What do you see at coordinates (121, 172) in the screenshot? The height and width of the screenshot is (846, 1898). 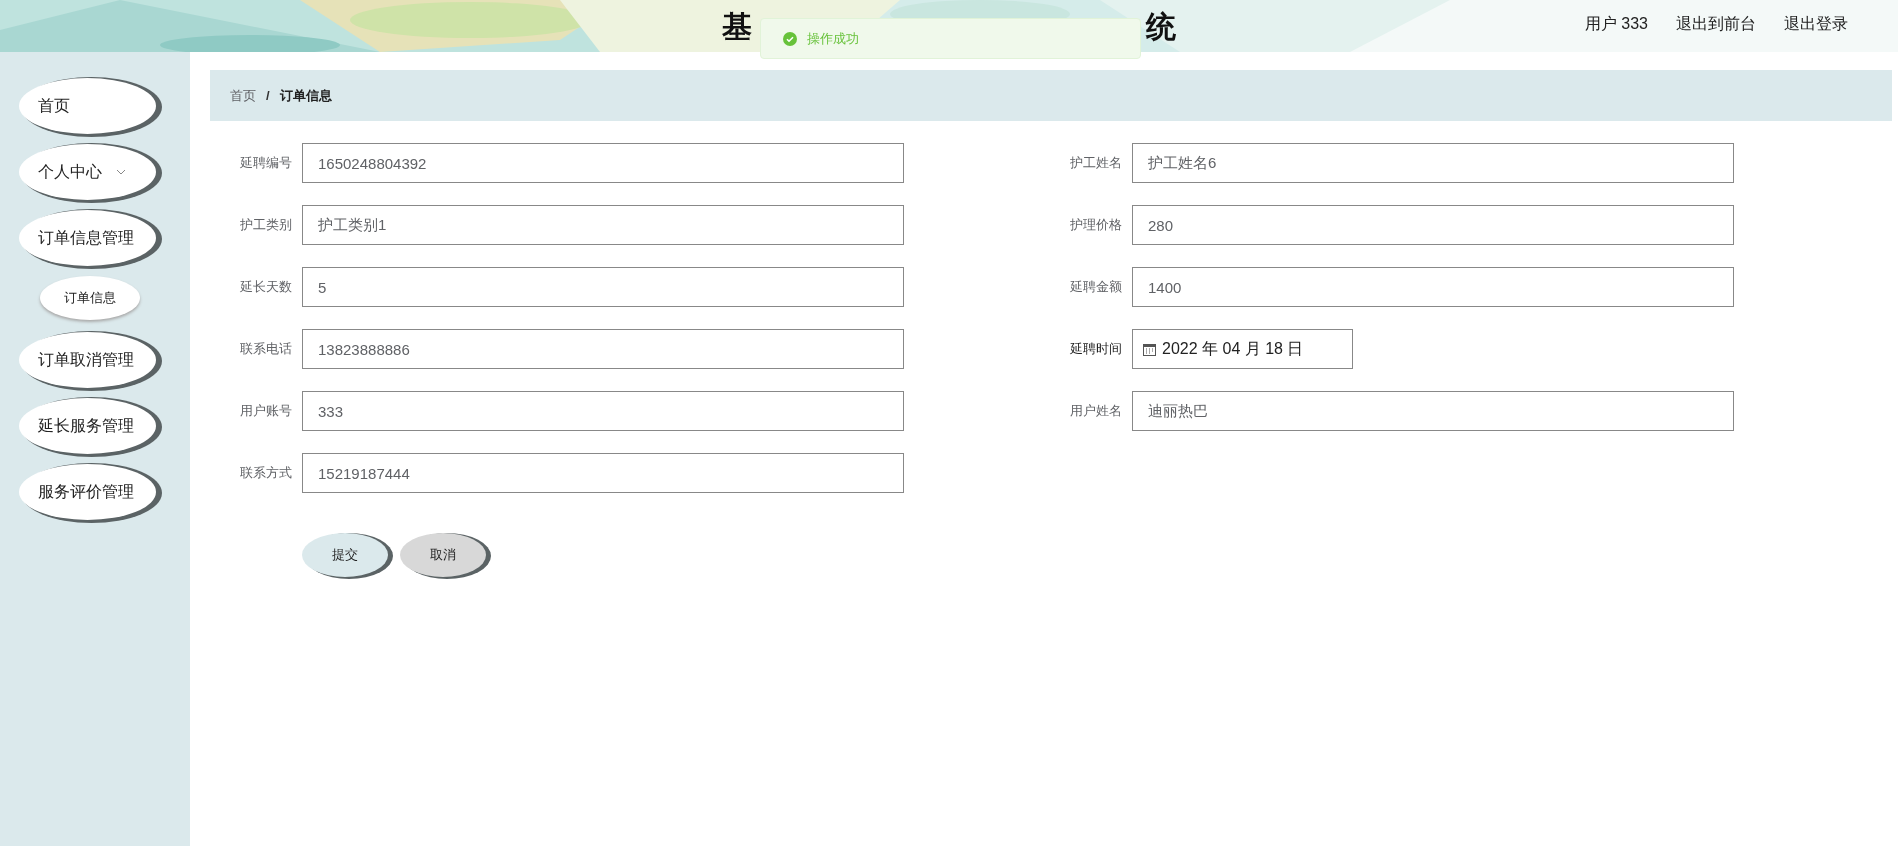 I see `chevron-down-icon` at bounding box center [121, 172].